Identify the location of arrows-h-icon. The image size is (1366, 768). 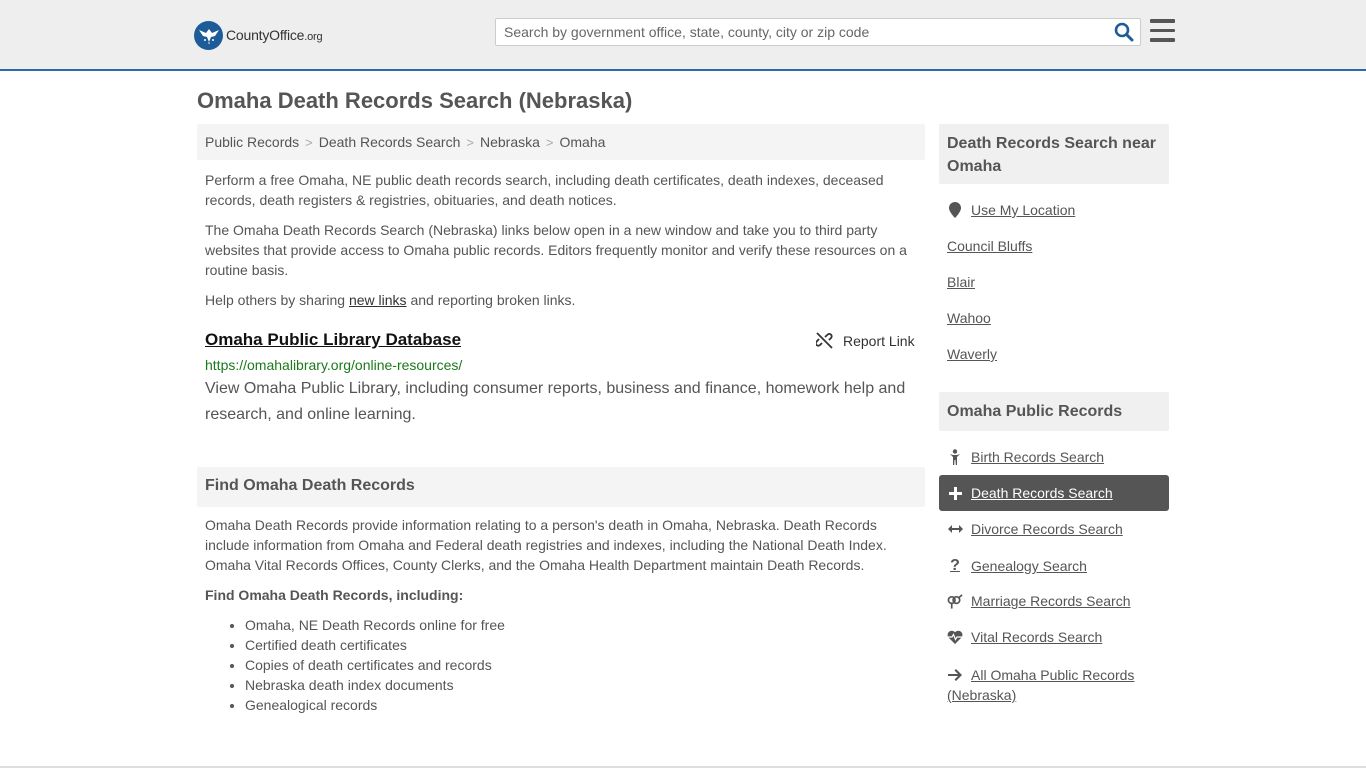
(955, 529).